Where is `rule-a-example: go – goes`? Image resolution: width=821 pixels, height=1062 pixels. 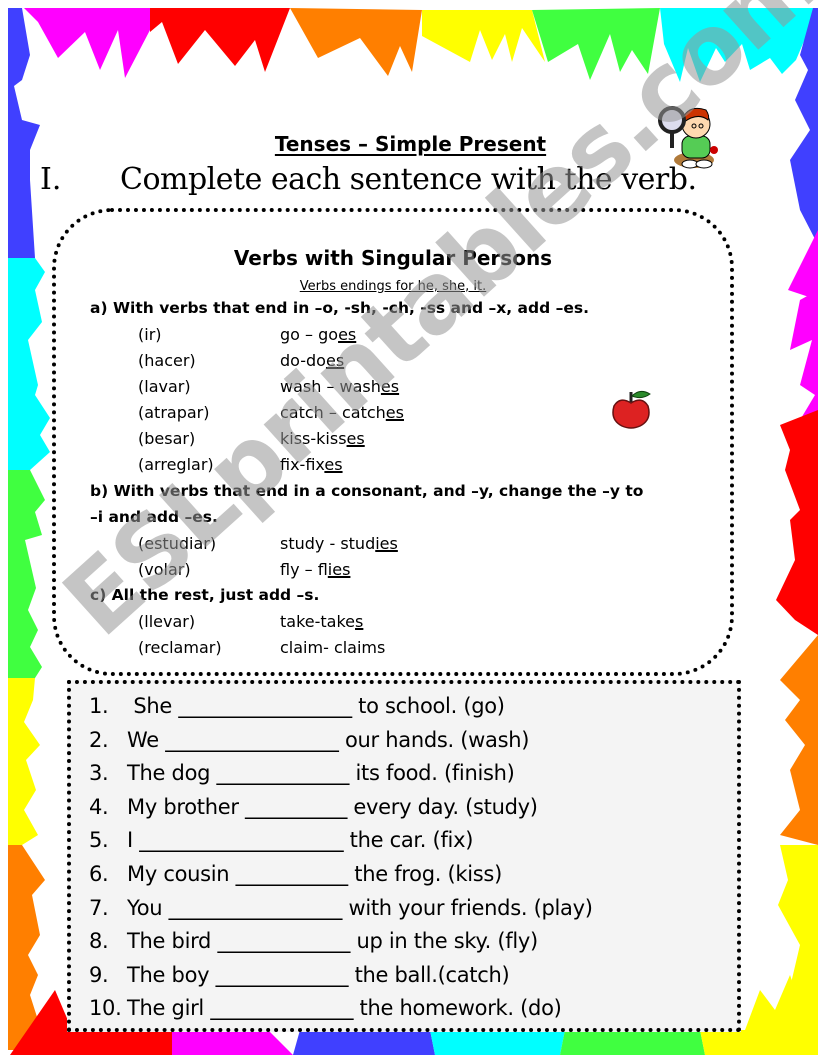 rule-a-example: go – goes is located at coordinates (318, 334).